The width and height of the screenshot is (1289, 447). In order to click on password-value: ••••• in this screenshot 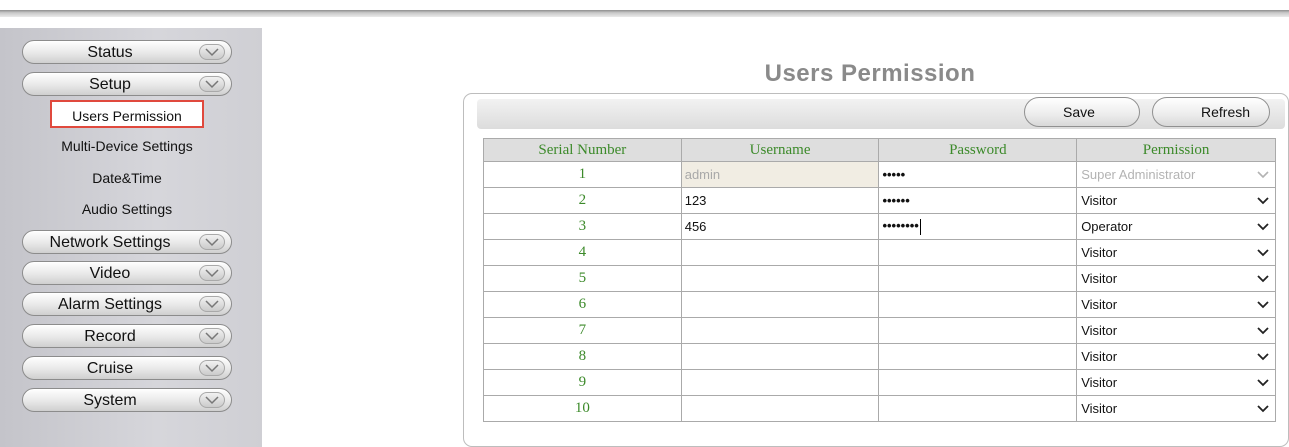, I will do `click(894, 174)`.